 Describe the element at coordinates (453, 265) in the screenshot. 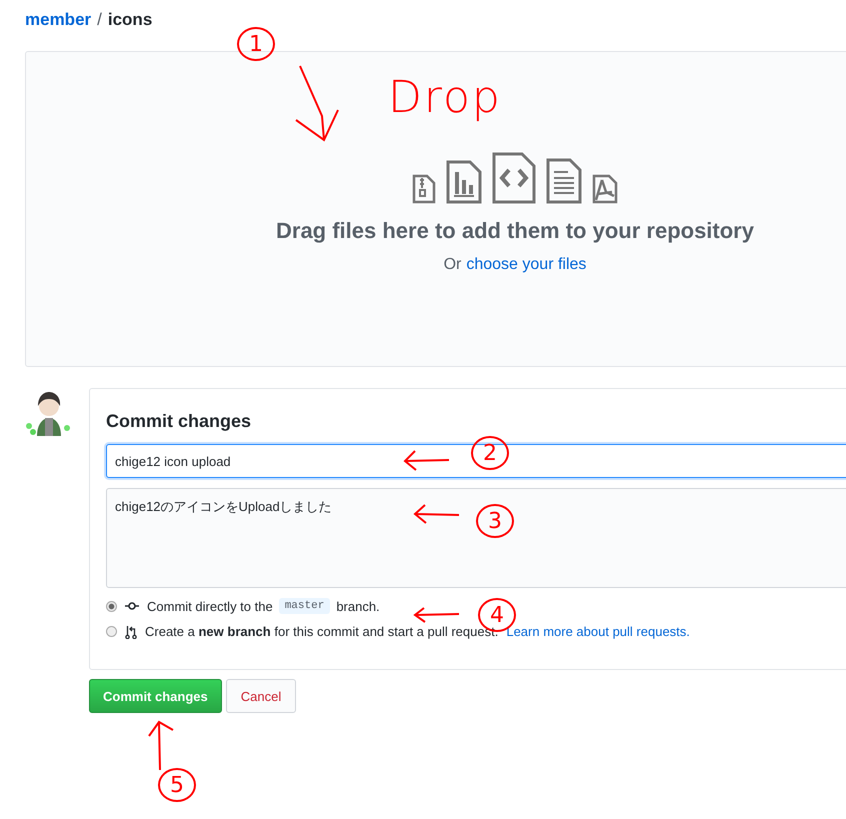

I see `or-text: Or` at that location.